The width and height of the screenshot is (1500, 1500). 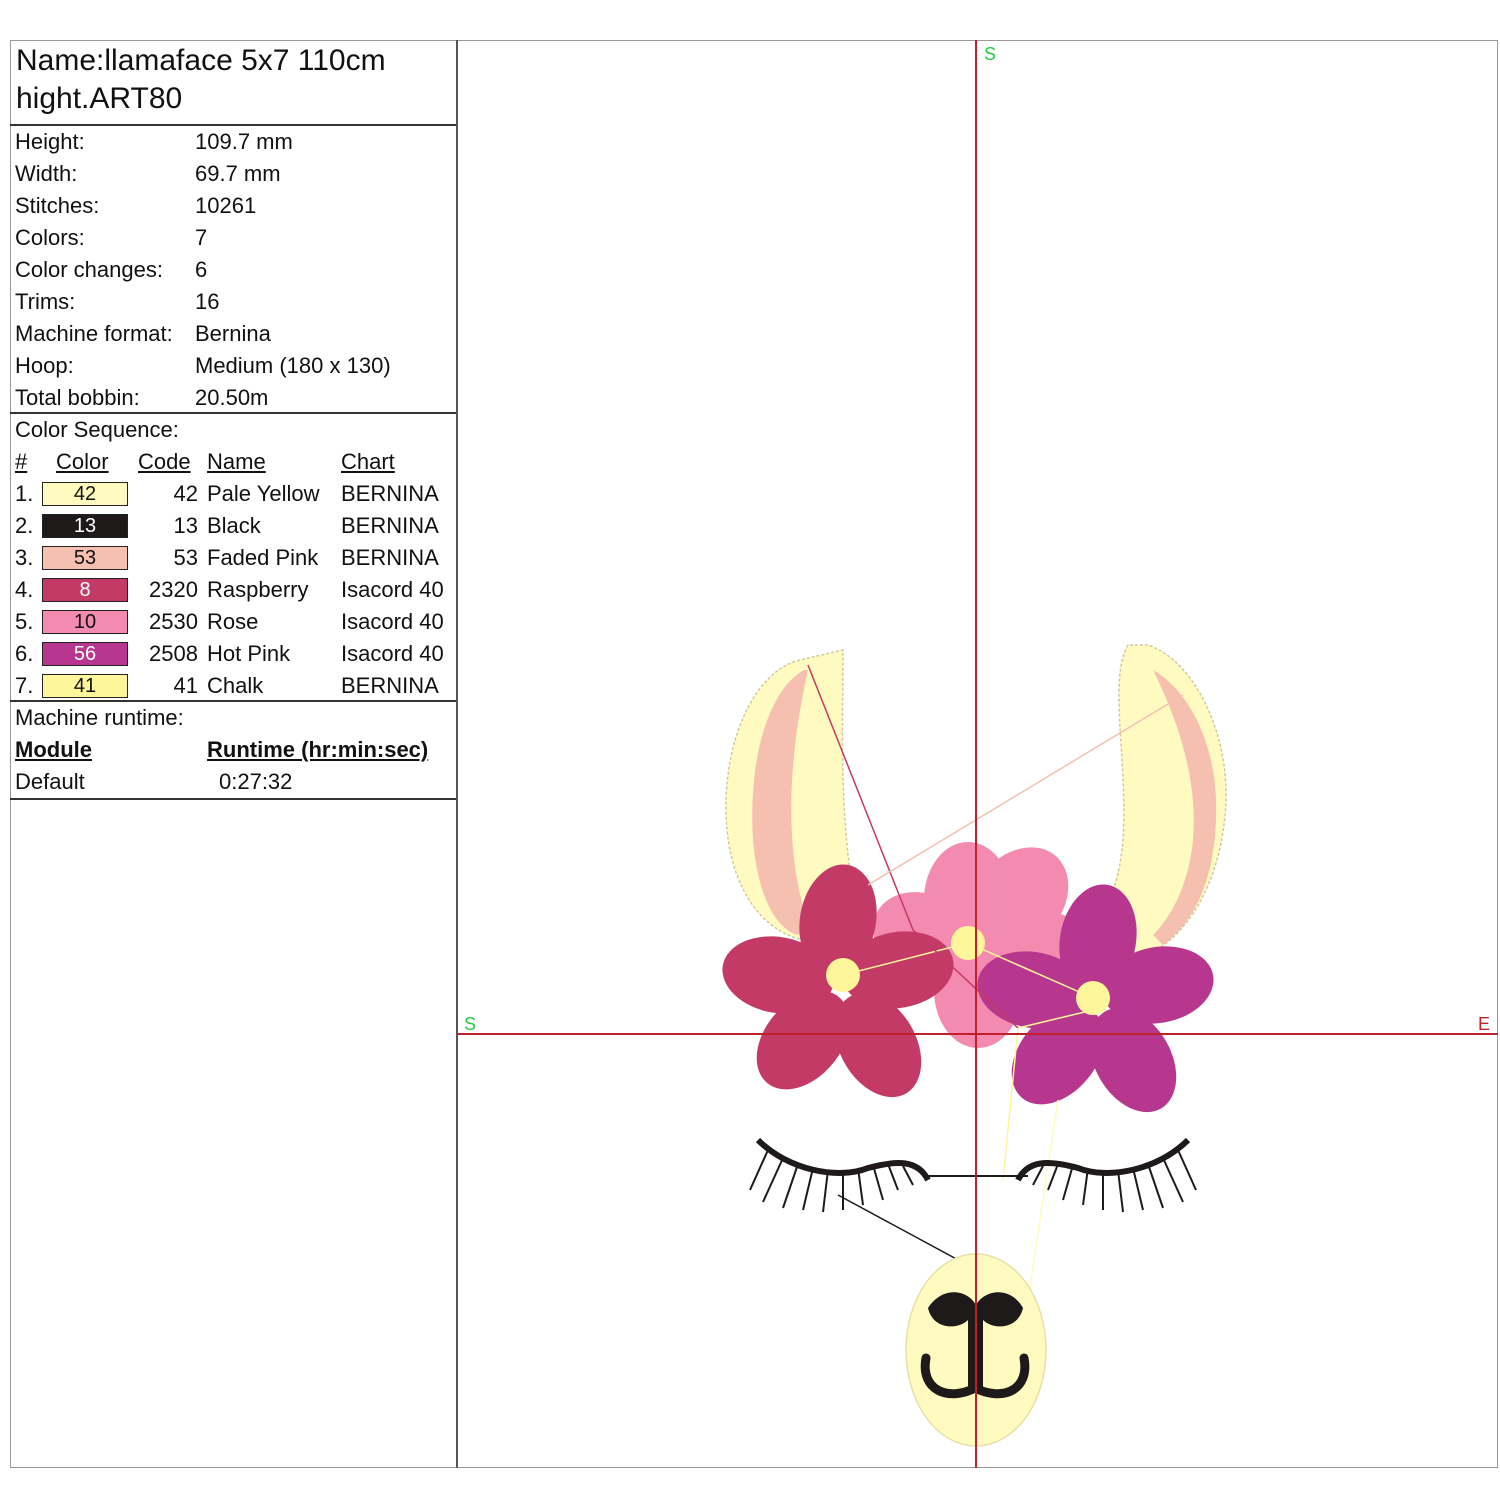 I want to click on right-eye, so click(x=1106, y=1175).